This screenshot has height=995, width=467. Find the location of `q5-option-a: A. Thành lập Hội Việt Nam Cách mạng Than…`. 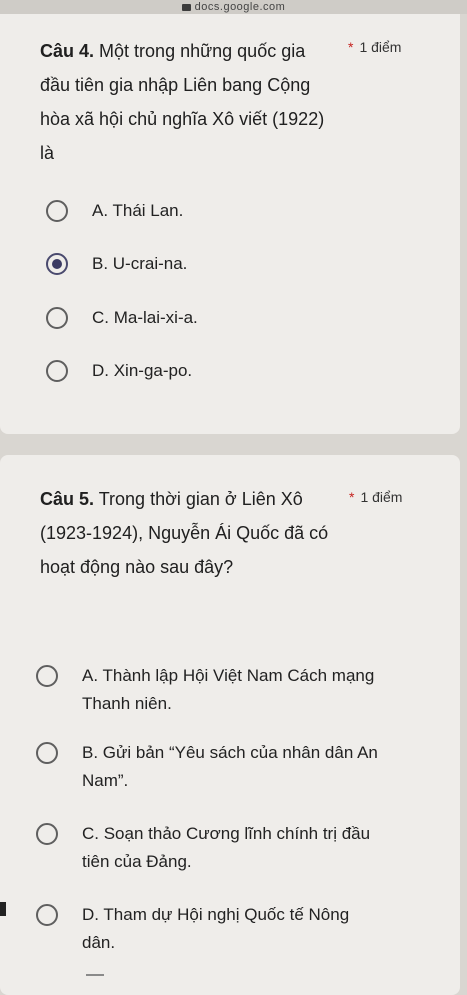

q5-option-a: A. Thành lập Hội Việt Nam Cách mạng Than… is located at coordinates (209, 691).